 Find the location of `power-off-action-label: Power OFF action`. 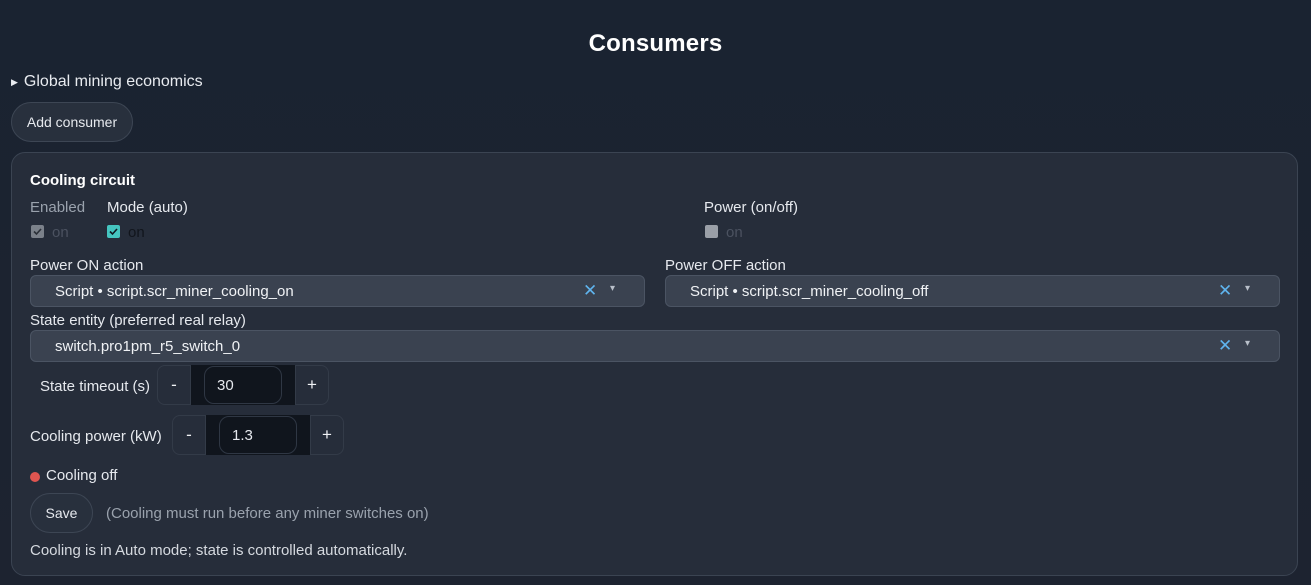

power-off-action-label: Power OFF action is located at coordinates (725, 265).